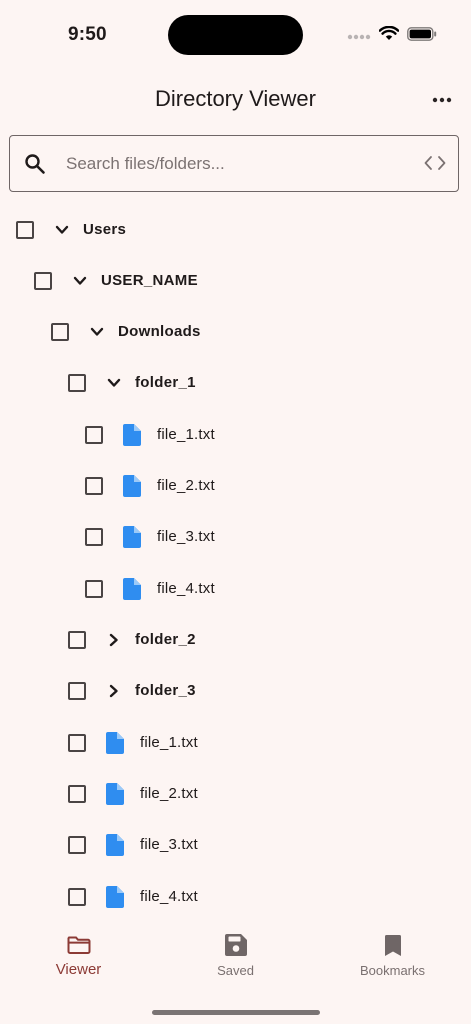 The height and width of the screenshot is (1024, 471). What do you see at coordinates (105, 229) in the screenshot?
I see `tree-row-label: Users` at bounding box center [105, 229].